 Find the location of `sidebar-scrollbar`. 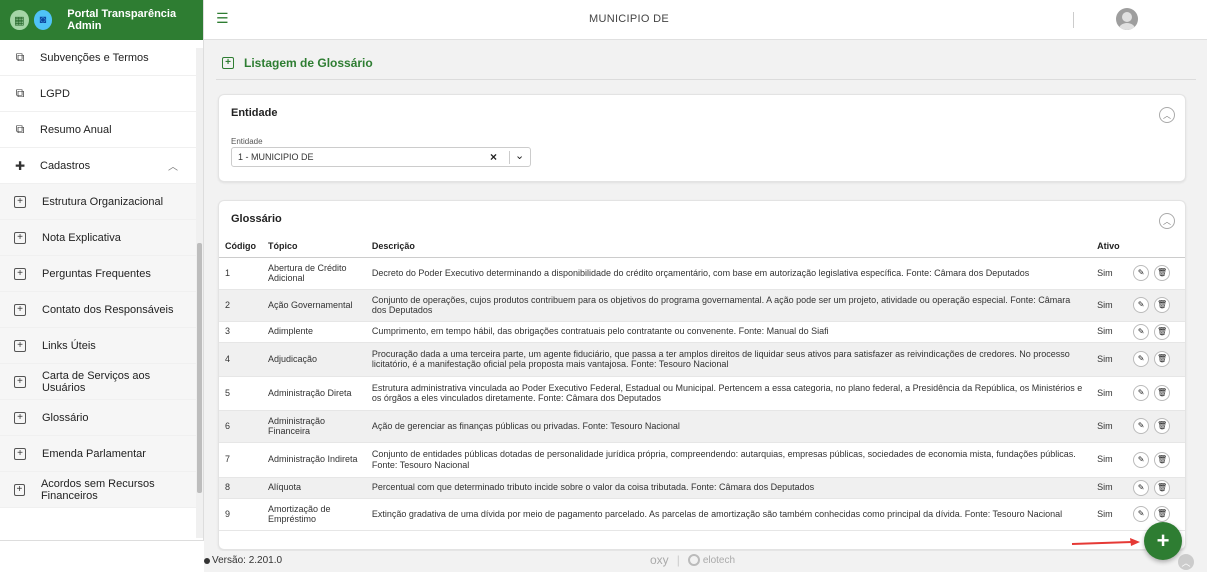

sidebar-scrollbar is located at coordinates (199, 293).